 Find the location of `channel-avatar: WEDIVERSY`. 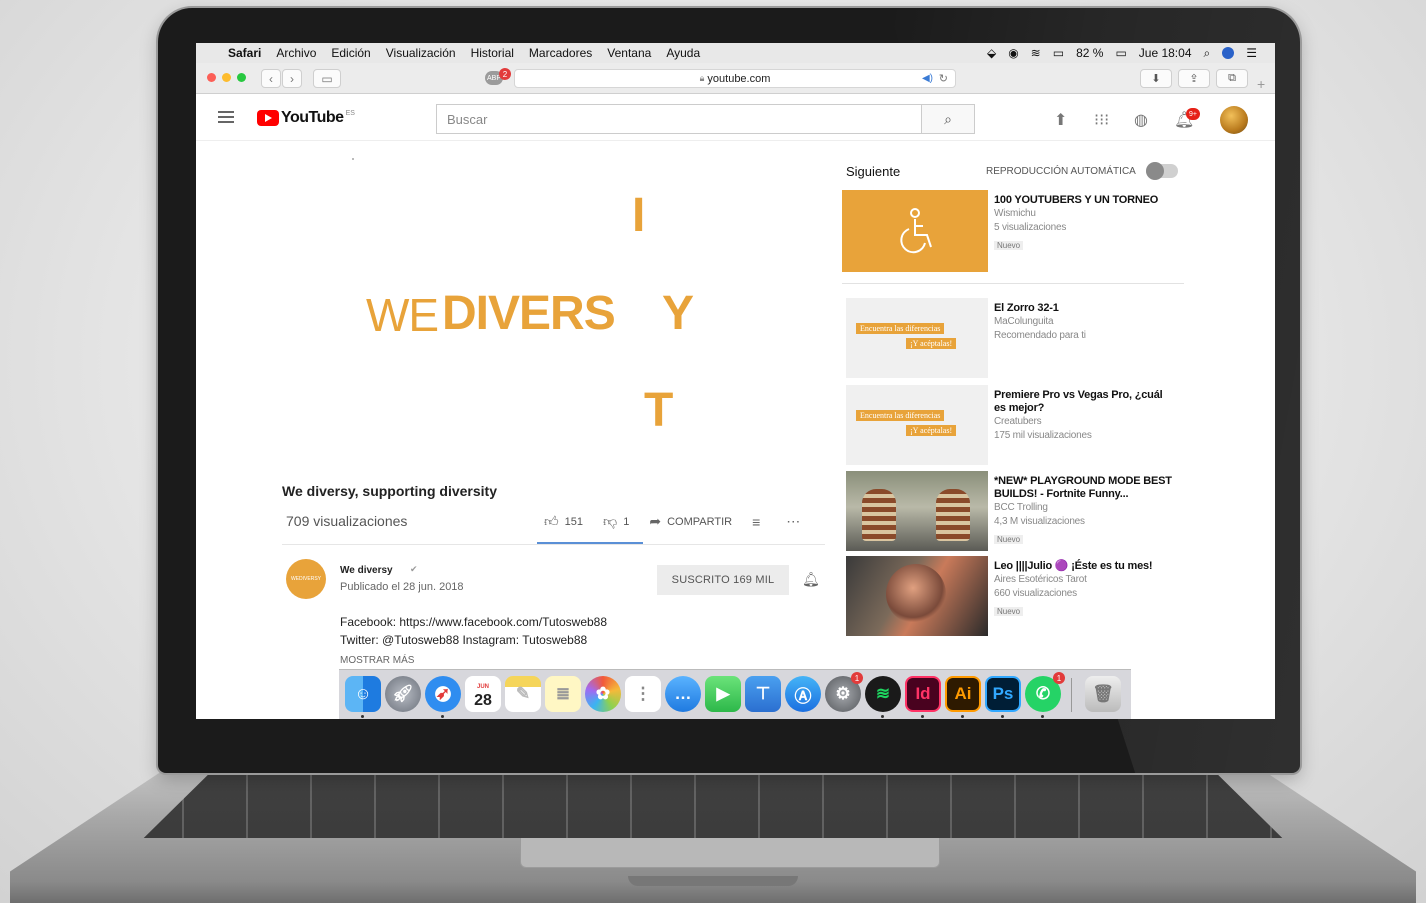

channel-avatar: WEDIVERSY is located at coordinates (306, 579).